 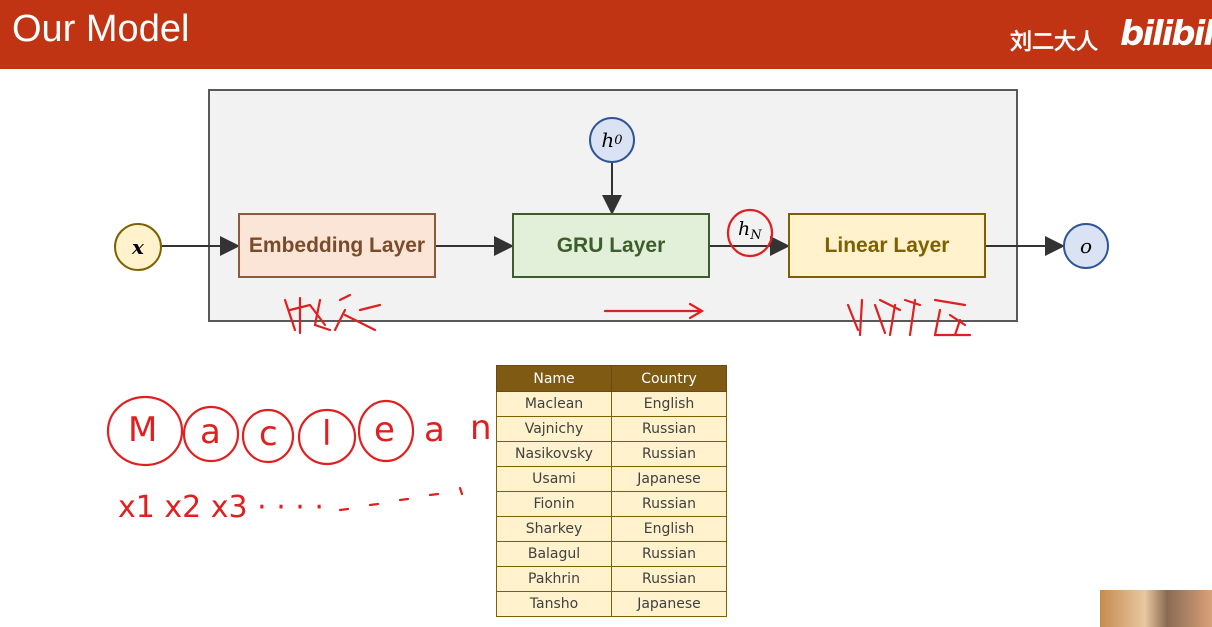 I want to click on letter-M: M, so click(x=143, y=430).